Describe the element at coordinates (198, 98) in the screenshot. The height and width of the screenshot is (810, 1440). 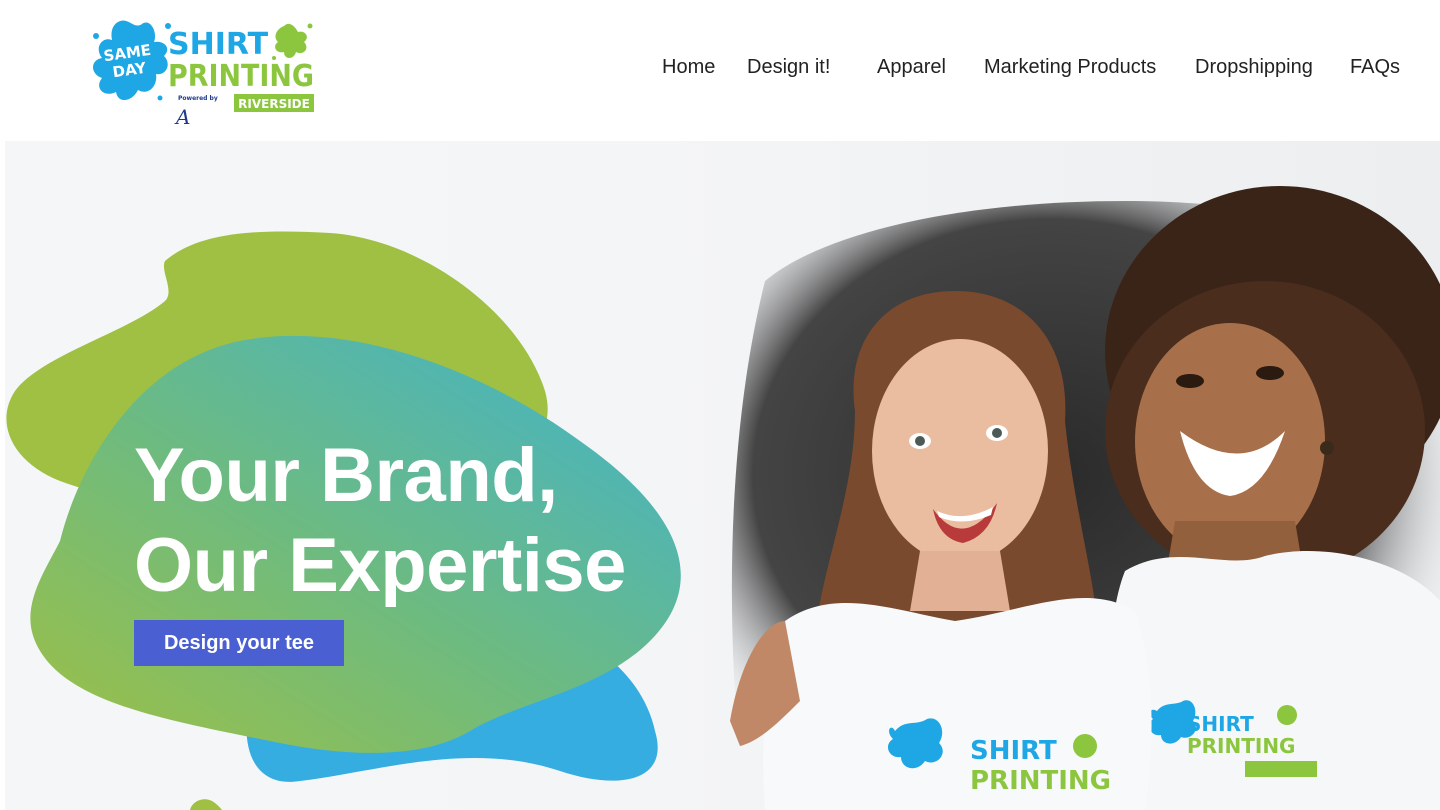
I see `svg-text: Powered by` at that location.